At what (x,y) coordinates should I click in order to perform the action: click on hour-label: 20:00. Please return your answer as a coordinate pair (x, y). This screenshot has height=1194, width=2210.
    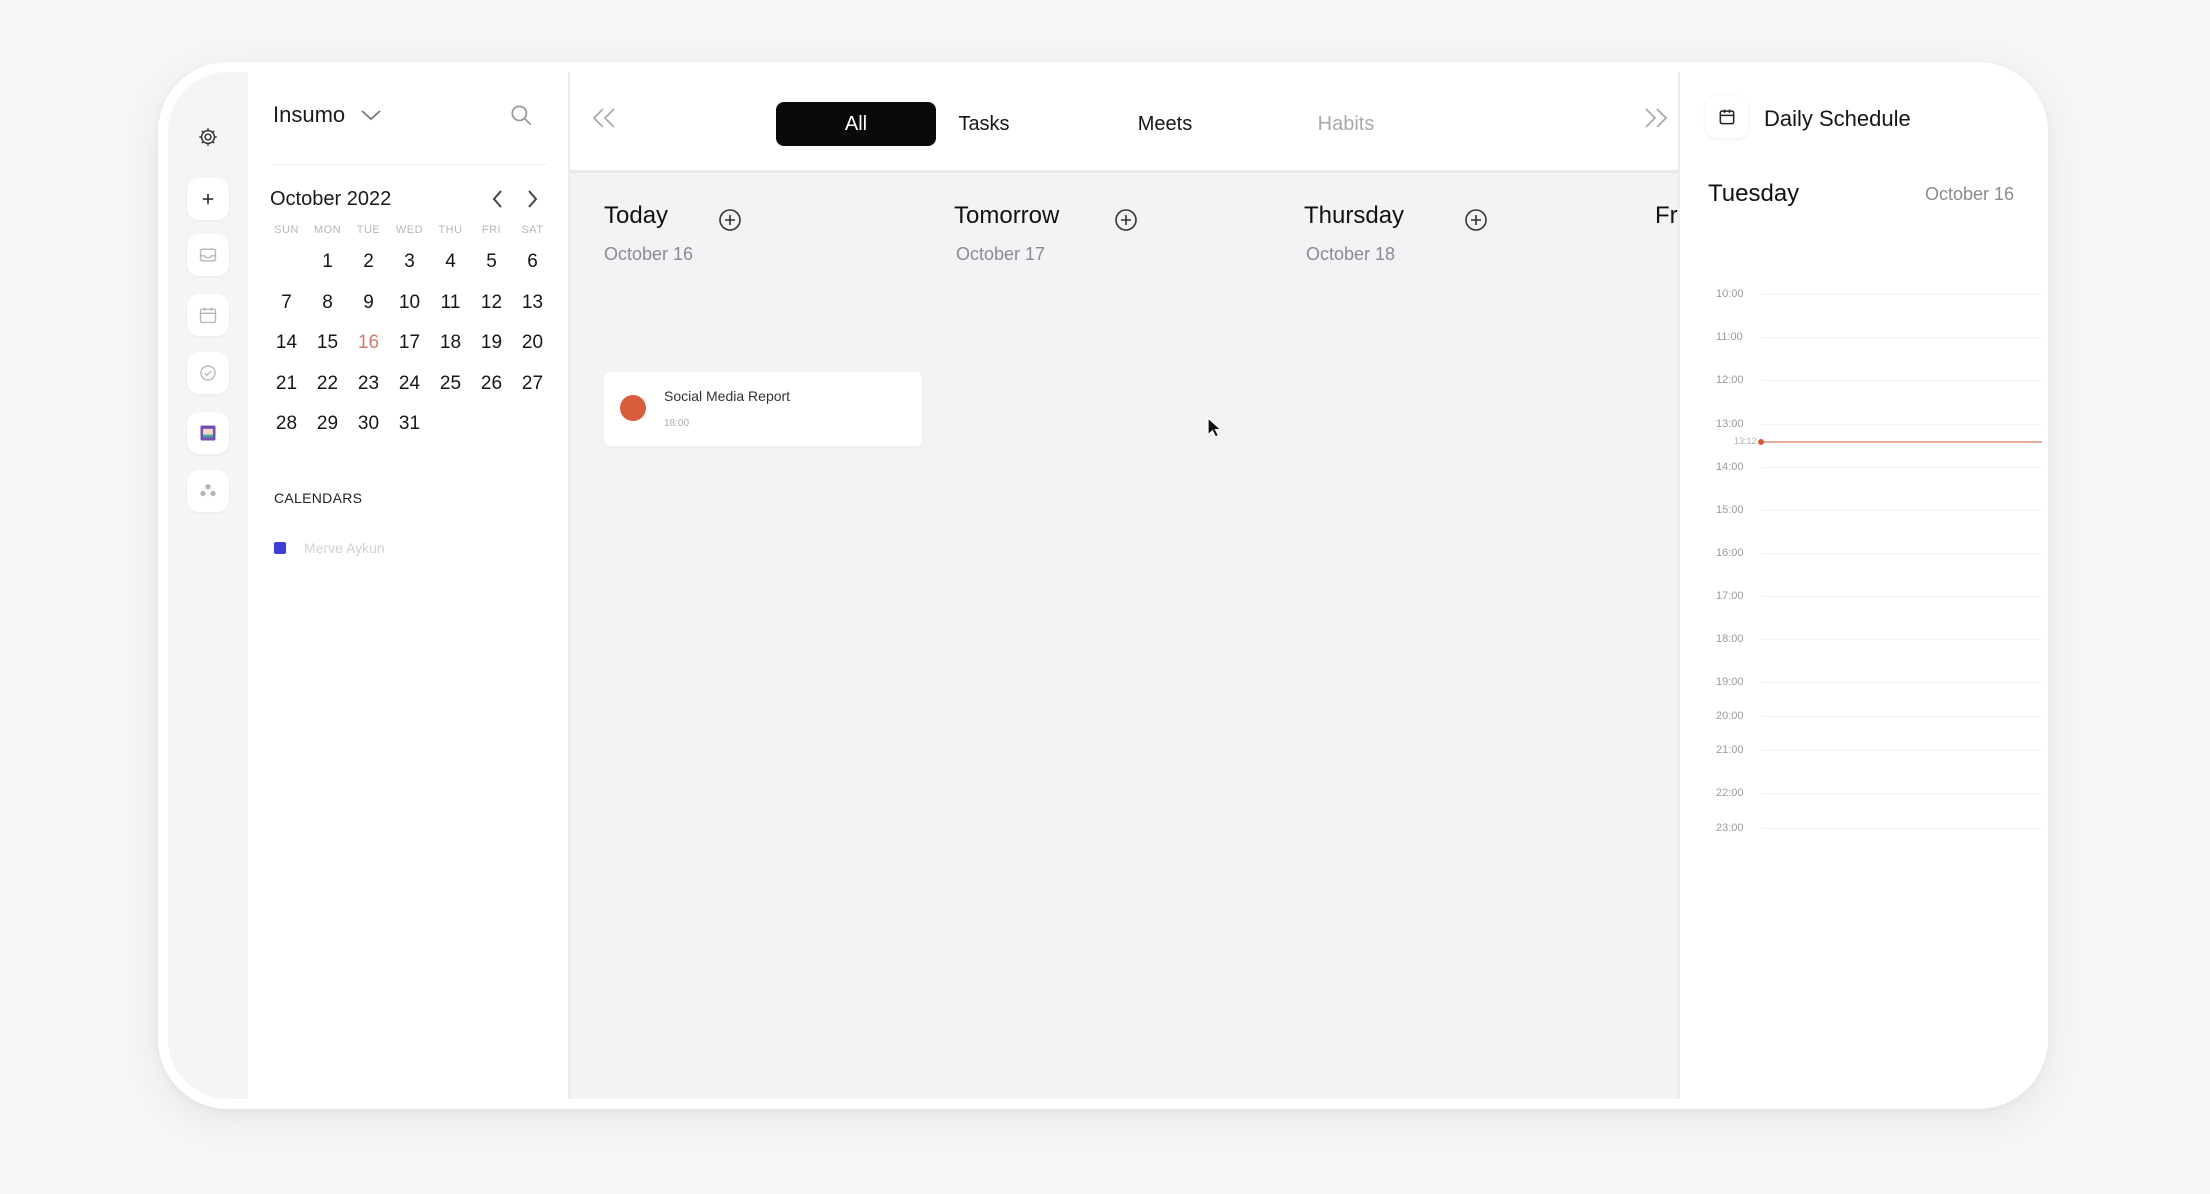
    Looking at the image, I should click on (1730, 716).